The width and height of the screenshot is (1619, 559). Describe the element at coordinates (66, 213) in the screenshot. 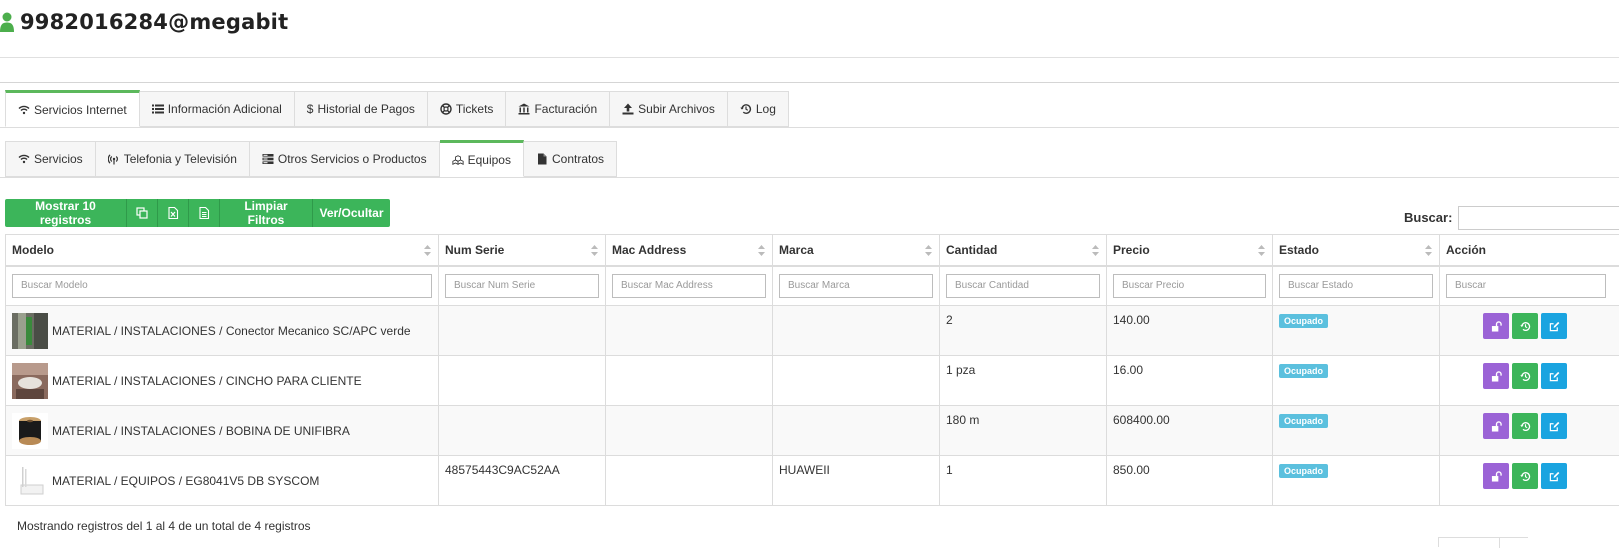

I see `show-records-button: Mostrar 10 registros` at that location.